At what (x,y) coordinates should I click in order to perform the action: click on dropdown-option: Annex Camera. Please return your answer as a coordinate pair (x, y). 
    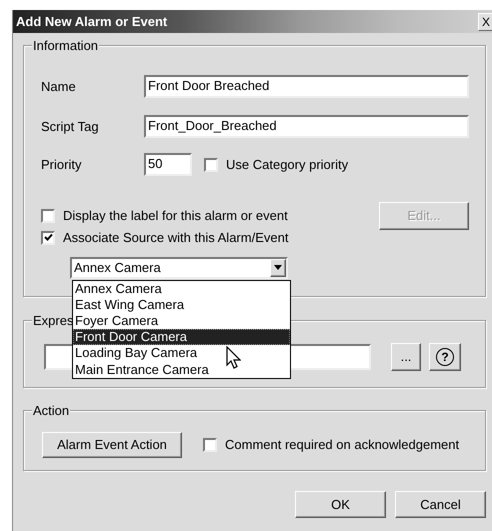
    Looking at the image, I should click on (181, 288).